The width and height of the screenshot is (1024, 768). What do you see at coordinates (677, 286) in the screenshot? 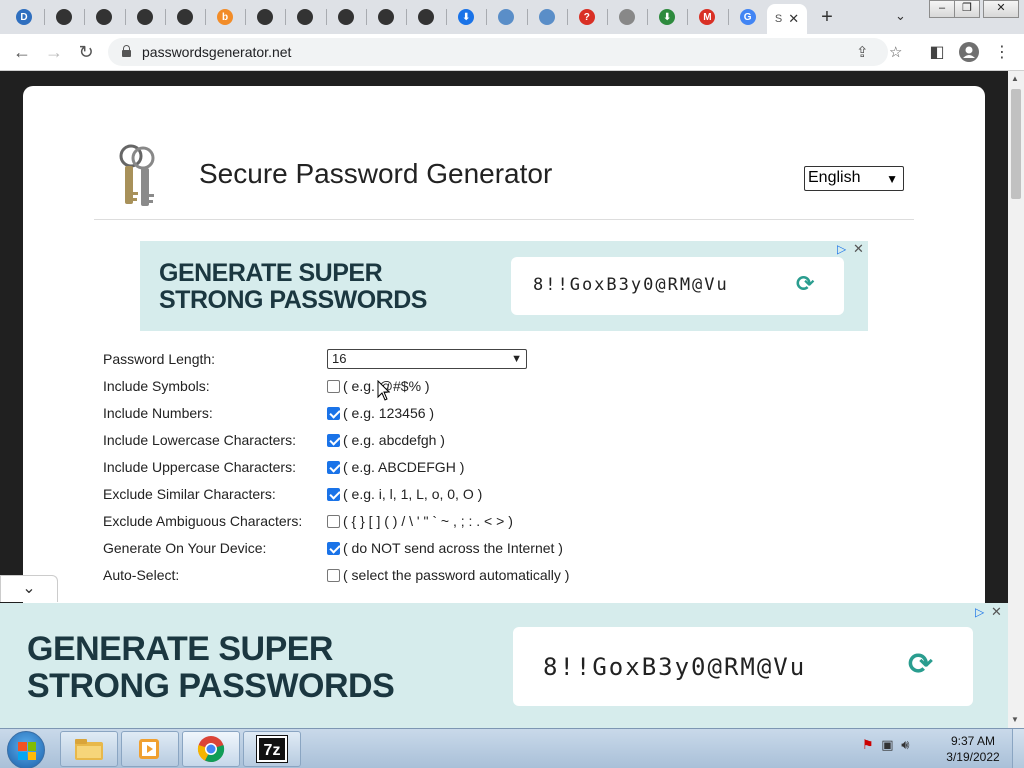
I see `ad-password-box: 8!!GoxB3y0@RM@Vu ⟳` at bounding box center [677, 286].